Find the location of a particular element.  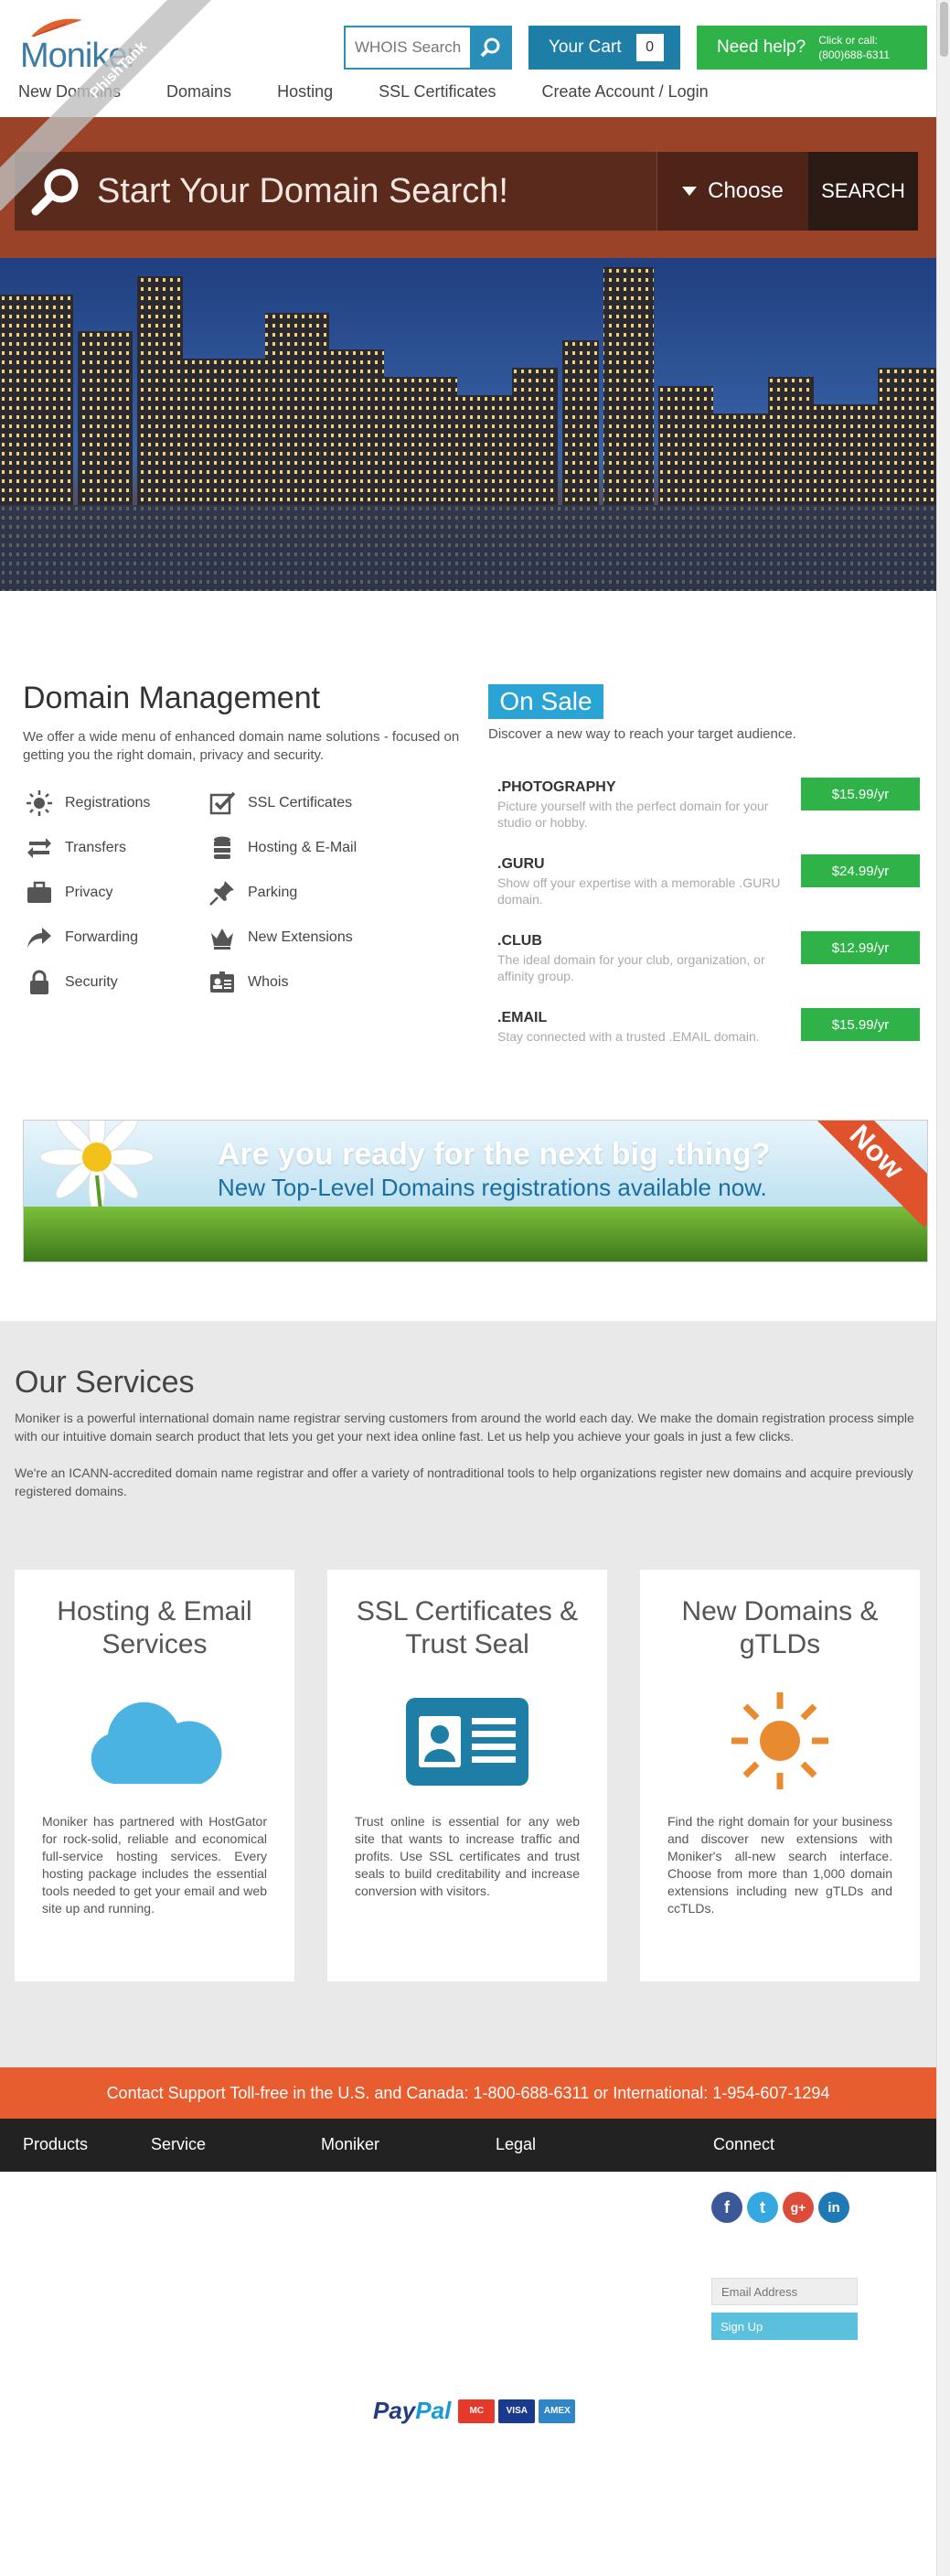

tld-choose-dropdown: Choose is located at coordinates (732, 192).